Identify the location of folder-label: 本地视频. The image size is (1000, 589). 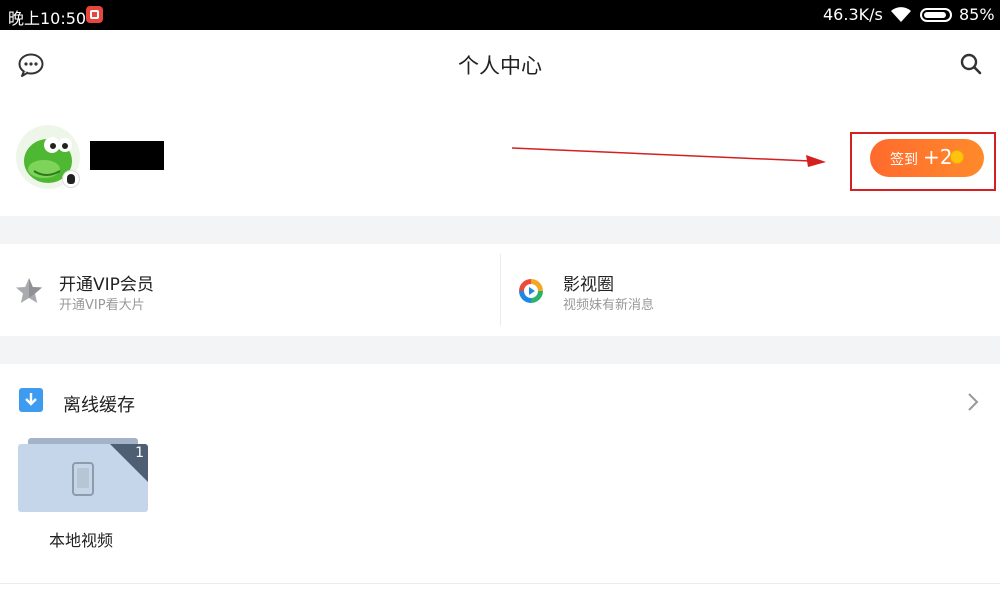
(81, 540).